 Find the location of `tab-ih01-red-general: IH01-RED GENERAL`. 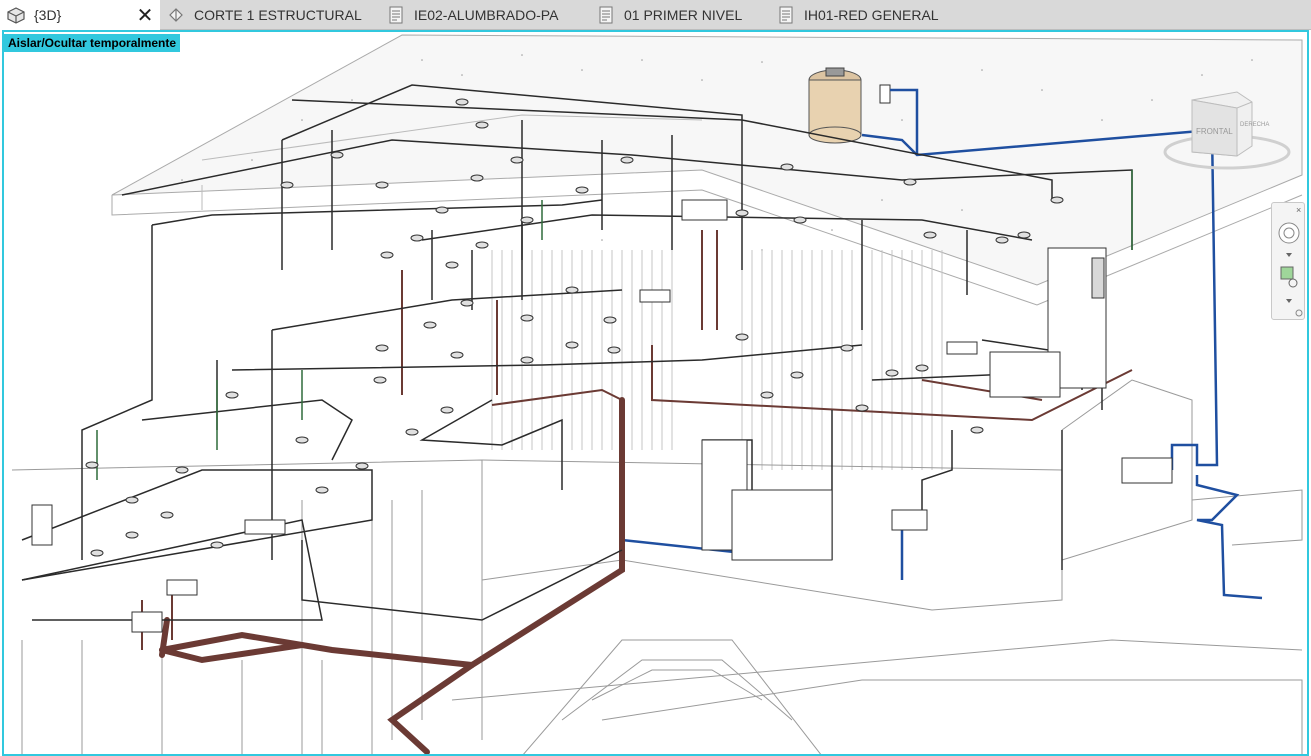

tab-ih01-red-general: IH01-RED GENERAL is located at coordinates (871, 15).